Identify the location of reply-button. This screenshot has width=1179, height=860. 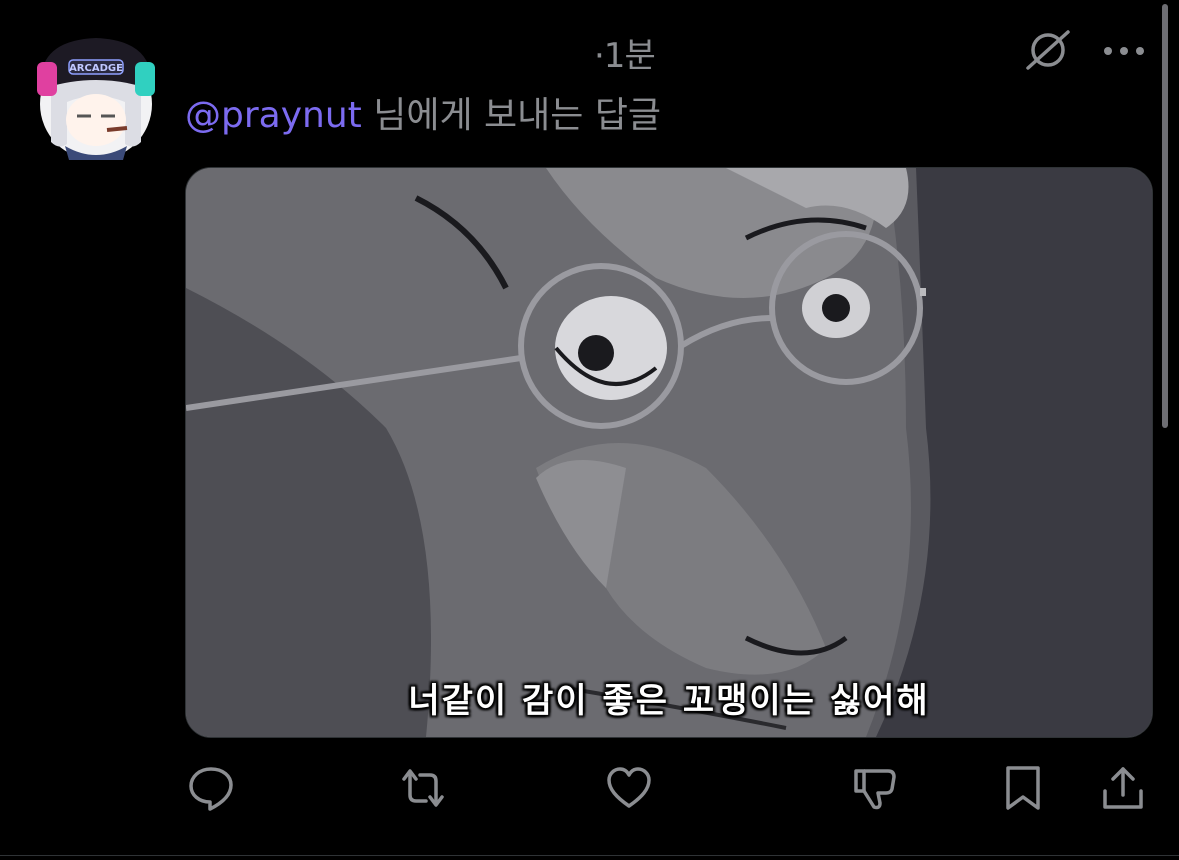
(211, 788).